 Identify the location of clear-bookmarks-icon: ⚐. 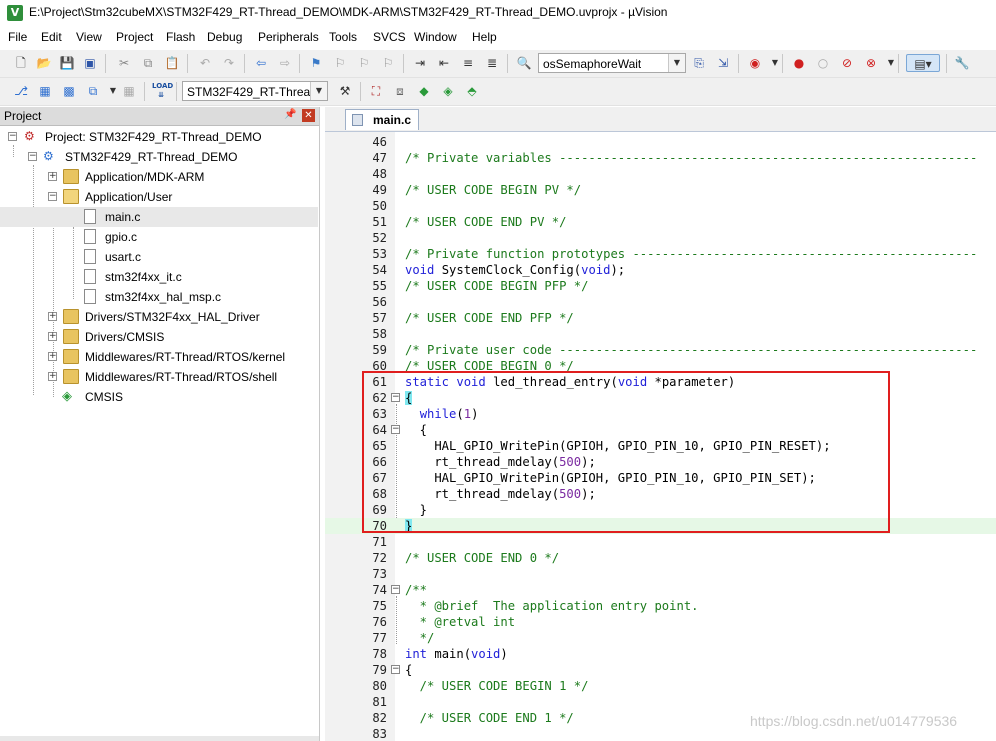
(388, 63).